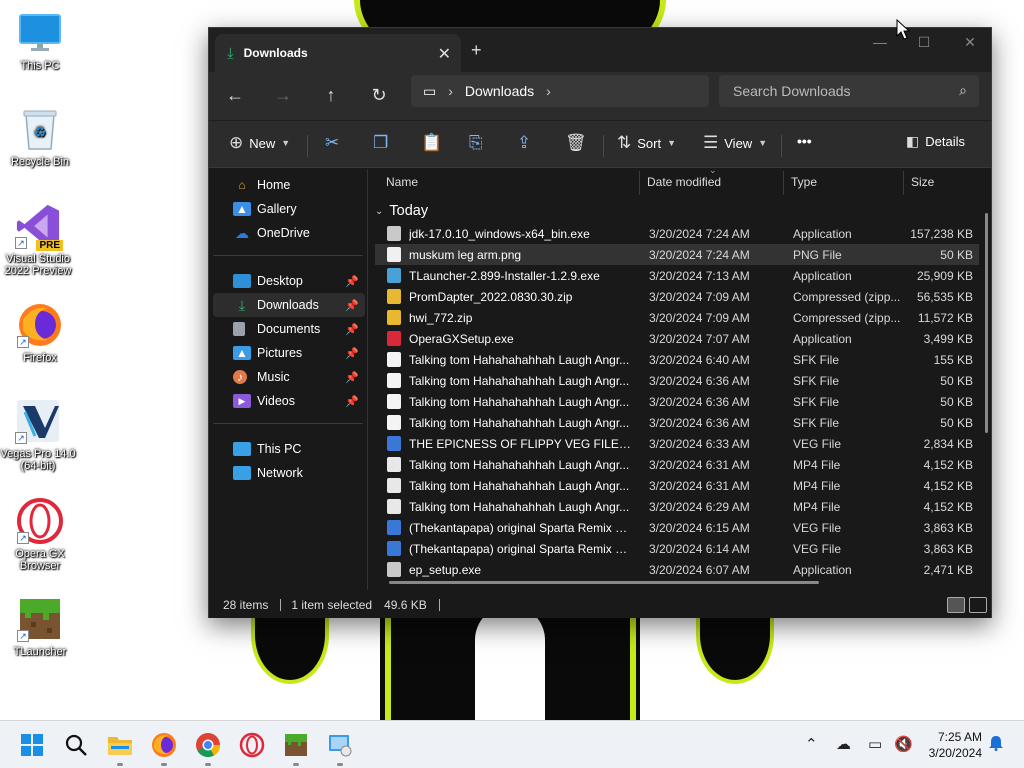  Describe the element at coordinates (476, 50) in the screenshot. I see `new-tab-button: +` at that location.